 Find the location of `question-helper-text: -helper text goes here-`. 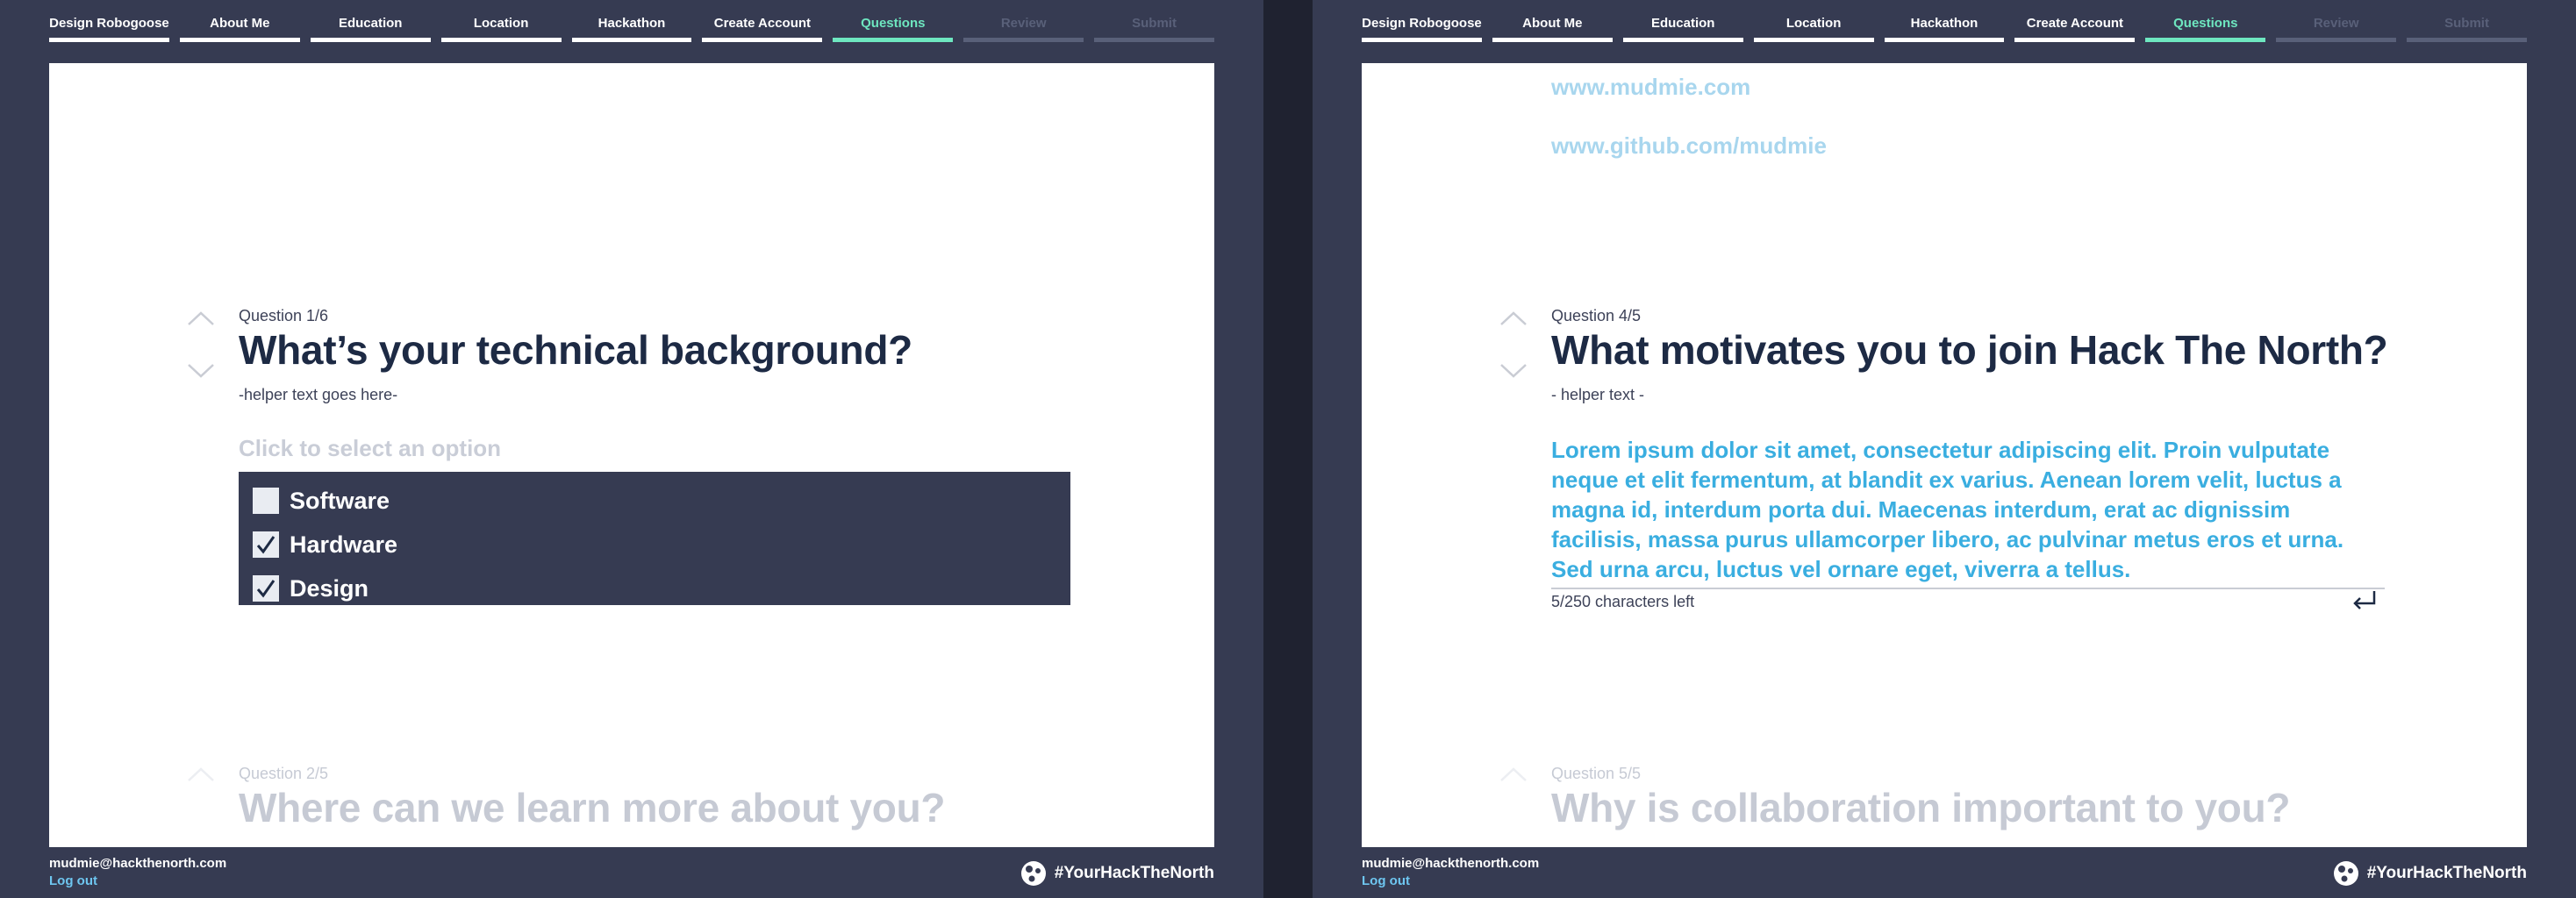

question-helper-text: -helper text goes here- is located at coordinates (318, 394).